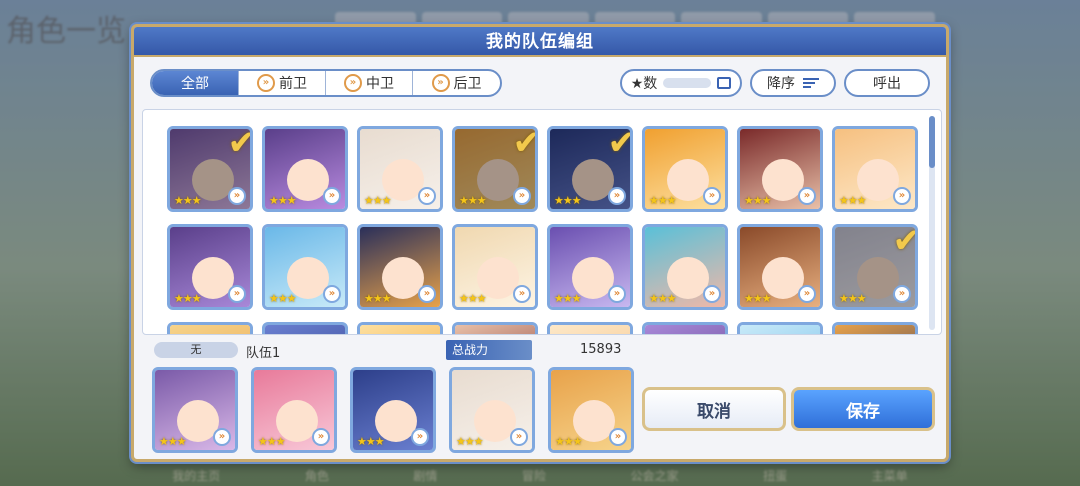  I want to click on scroll-thumb, so click(932, 142).